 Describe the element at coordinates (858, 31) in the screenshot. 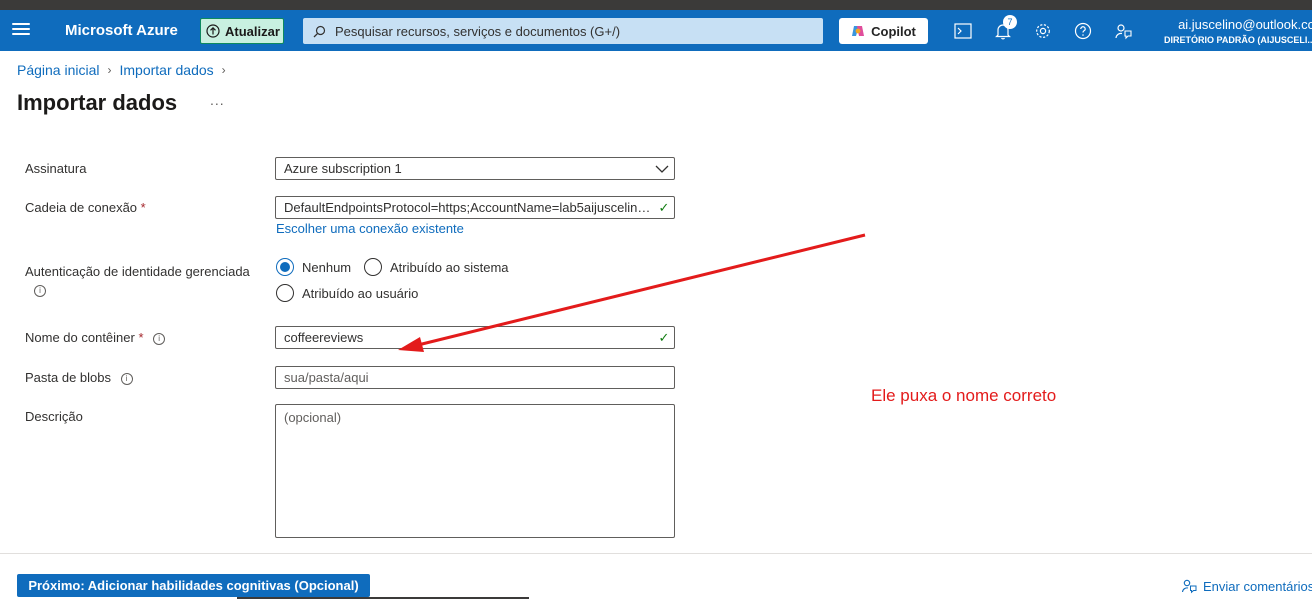

I see `copilot-icon` at that location.